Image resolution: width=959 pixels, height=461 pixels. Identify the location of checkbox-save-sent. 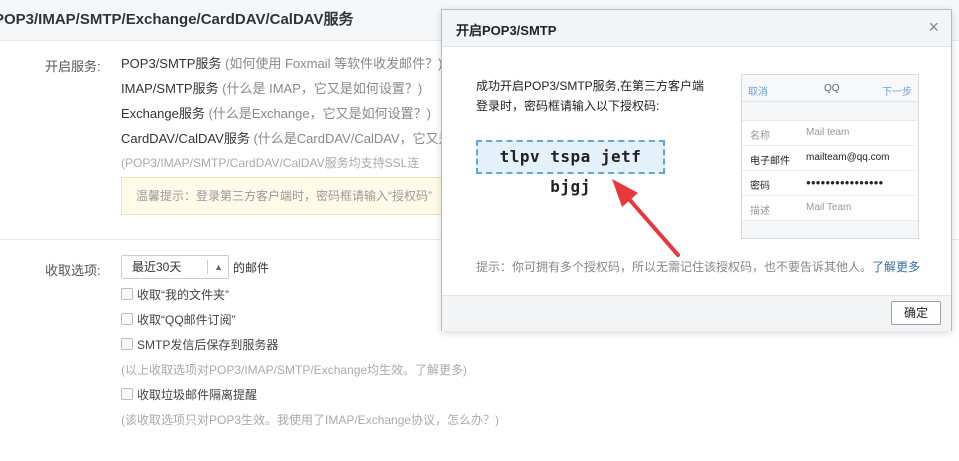
(127, 344).